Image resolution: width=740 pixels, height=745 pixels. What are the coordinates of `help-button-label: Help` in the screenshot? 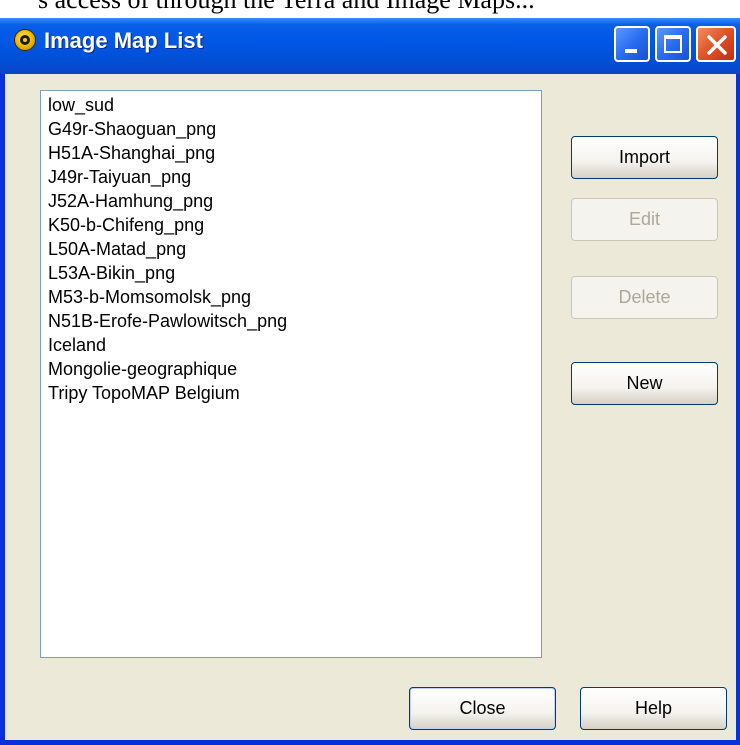 It's located at (653, 708).